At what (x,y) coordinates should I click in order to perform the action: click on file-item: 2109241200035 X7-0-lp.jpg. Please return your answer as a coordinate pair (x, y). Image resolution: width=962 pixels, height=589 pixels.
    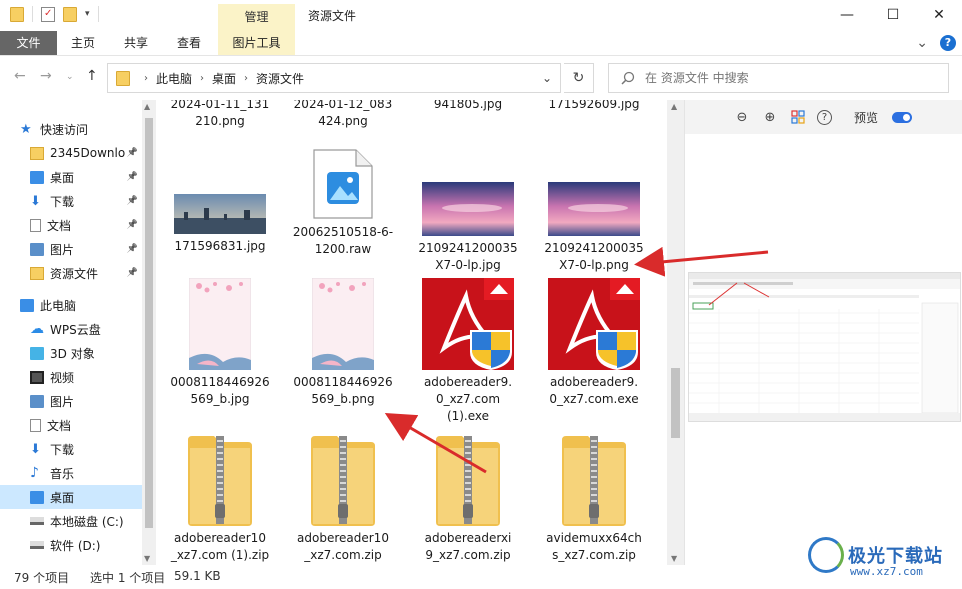
    Looking at the image, I should click on (468, 228).